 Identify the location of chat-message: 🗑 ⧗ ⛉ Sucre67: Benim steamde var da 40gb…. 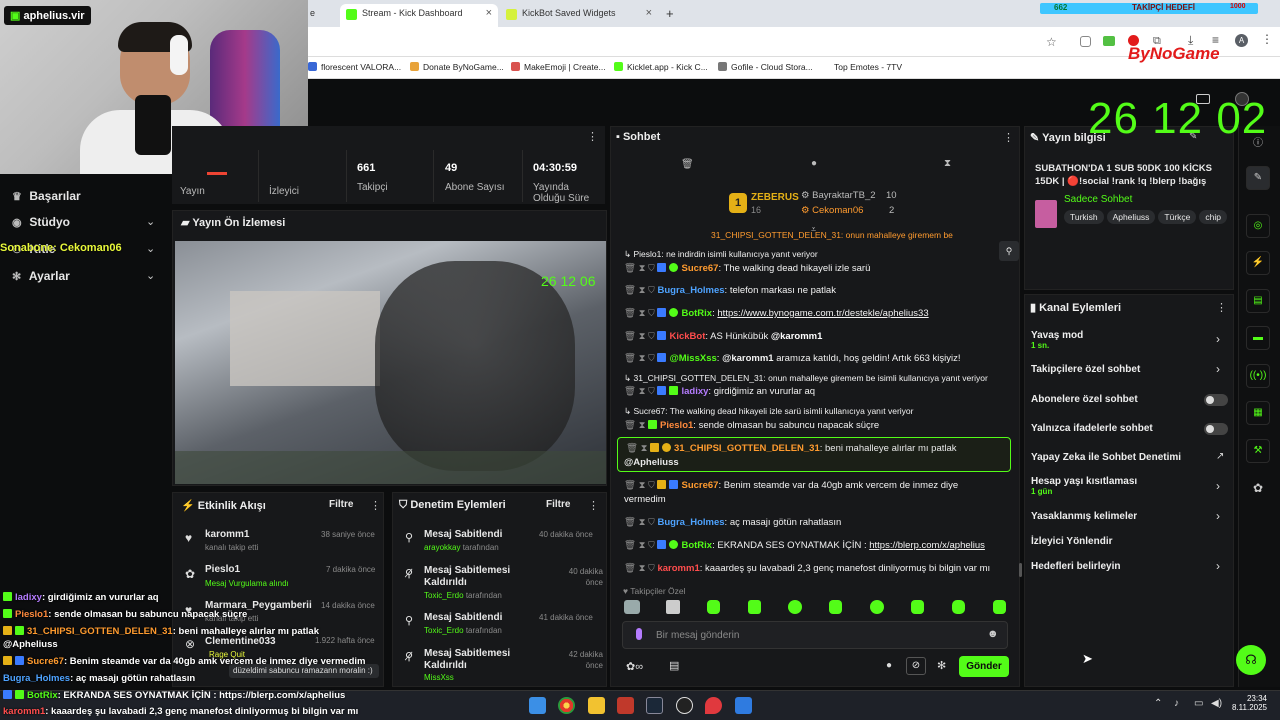
(791, 485).